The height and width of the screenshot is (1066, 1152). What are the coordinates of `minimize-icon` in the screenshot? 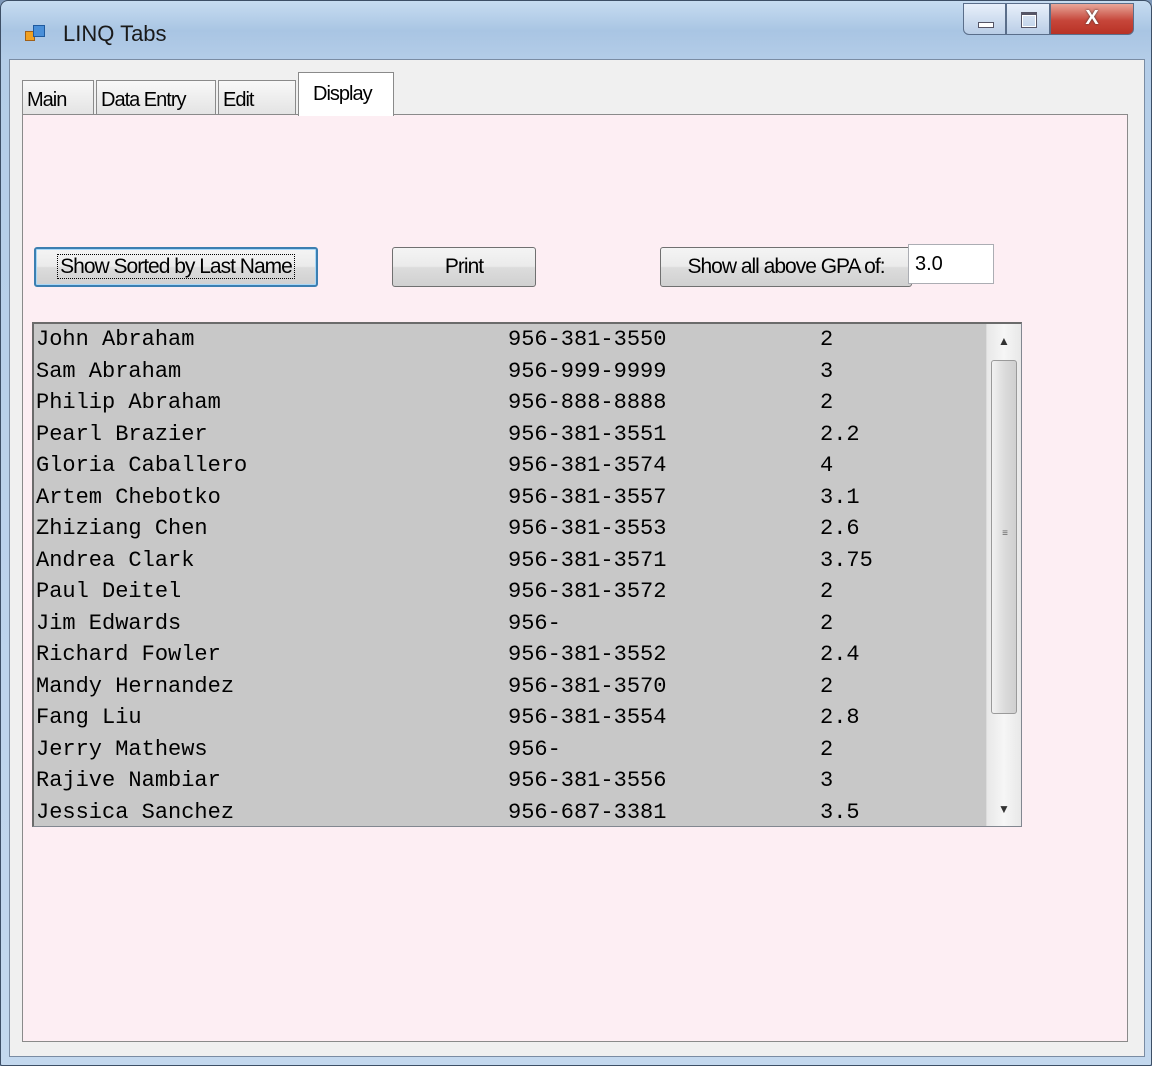 It's located at (986, 25).